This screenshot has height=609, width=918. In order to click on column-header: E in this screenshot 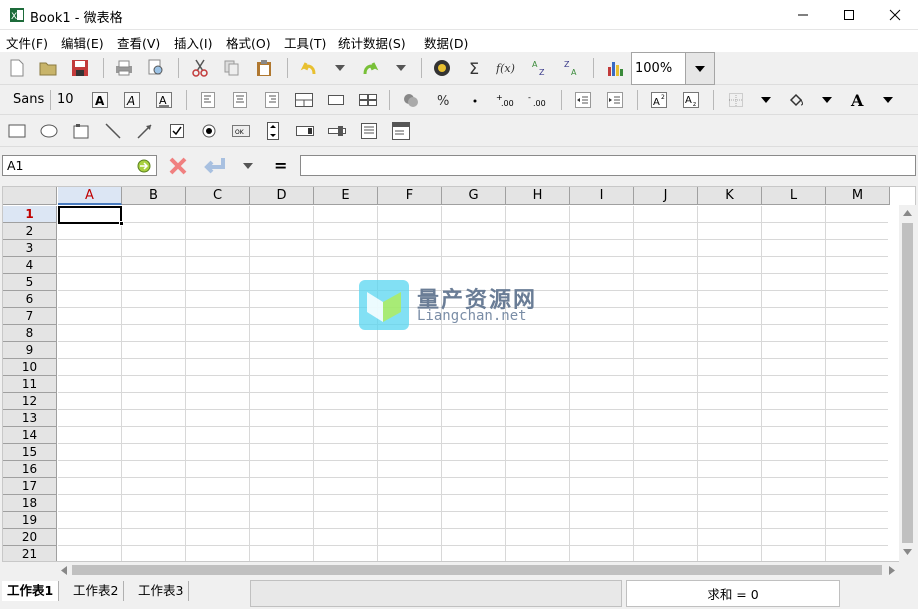, I will do `click(346, 196)`.